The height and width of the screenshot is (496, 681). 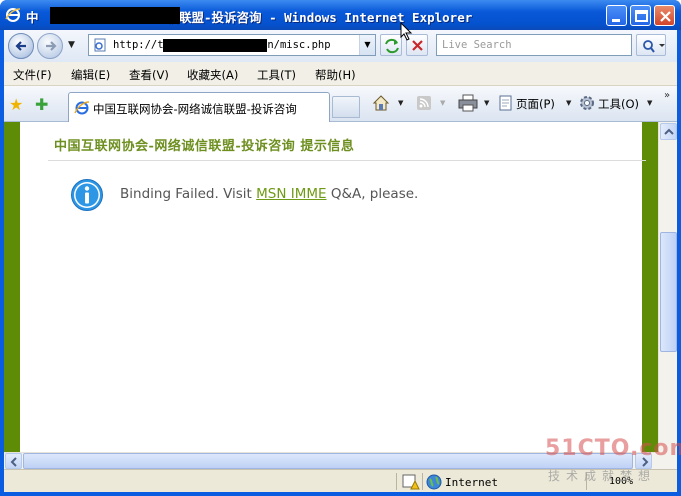 What do you see at coordinates (90, 75) in the screenshot?
I see `menu-edit: 编辑(E)` at bounding box center [90, 75].